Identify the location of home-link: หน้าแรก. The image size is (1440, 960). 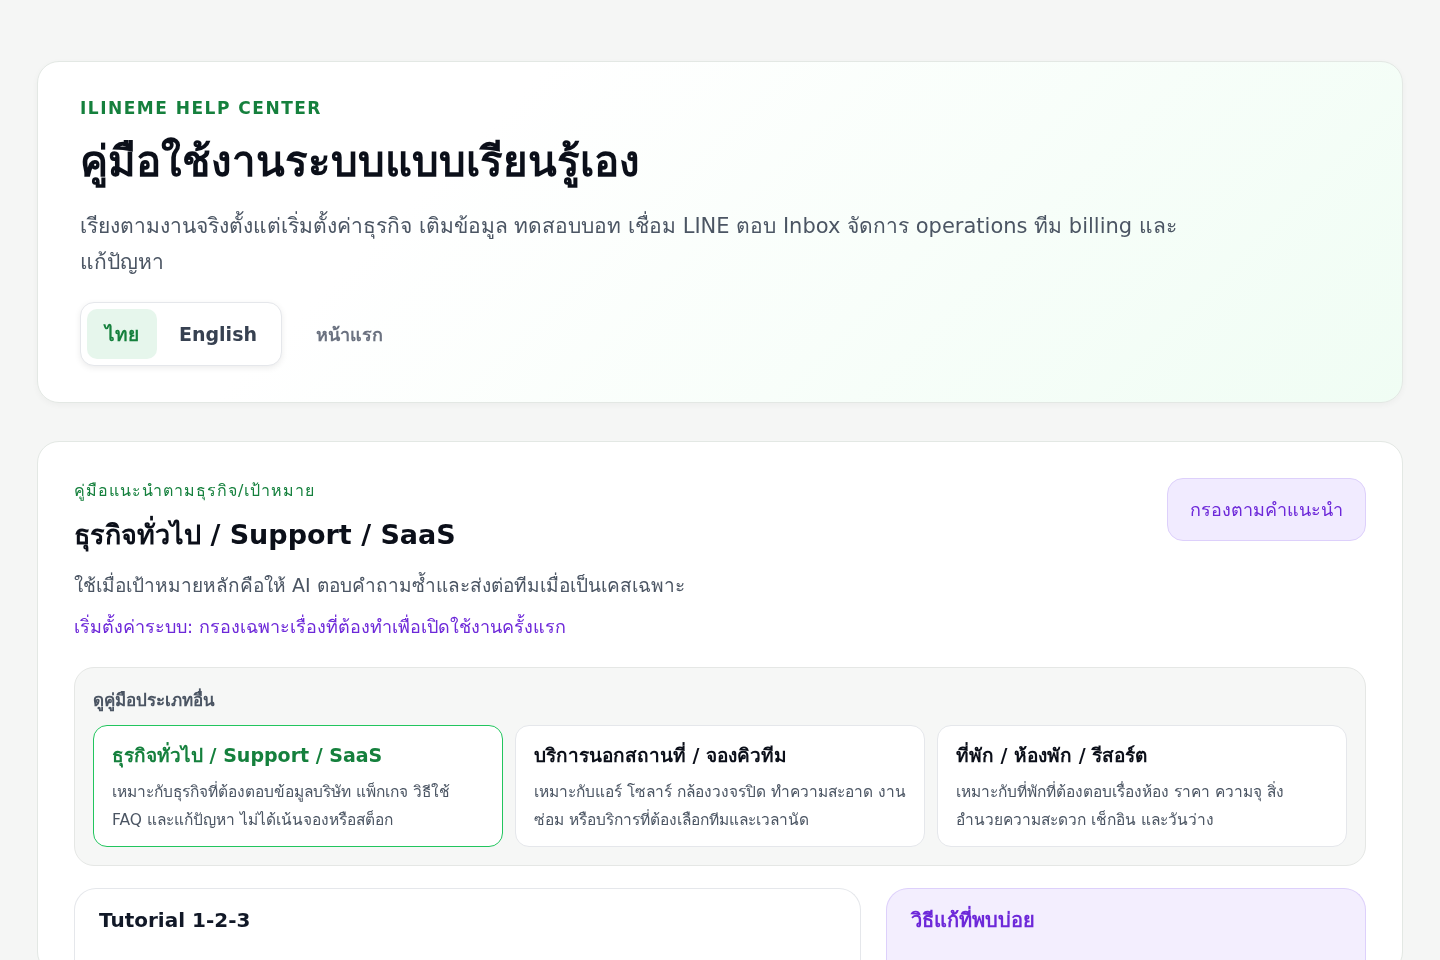
(349, 334).